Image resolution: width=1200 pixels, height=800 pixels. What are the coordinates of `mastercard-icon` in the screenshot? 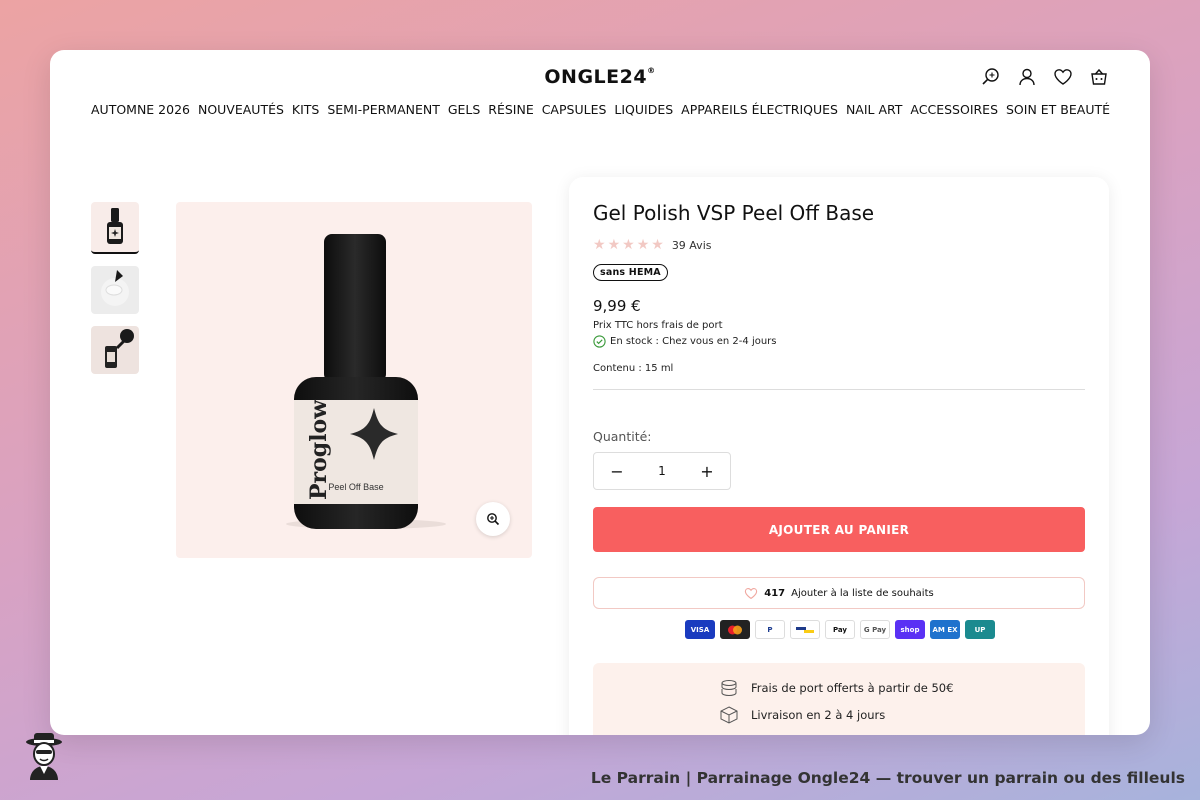 It's located at (735, 629).